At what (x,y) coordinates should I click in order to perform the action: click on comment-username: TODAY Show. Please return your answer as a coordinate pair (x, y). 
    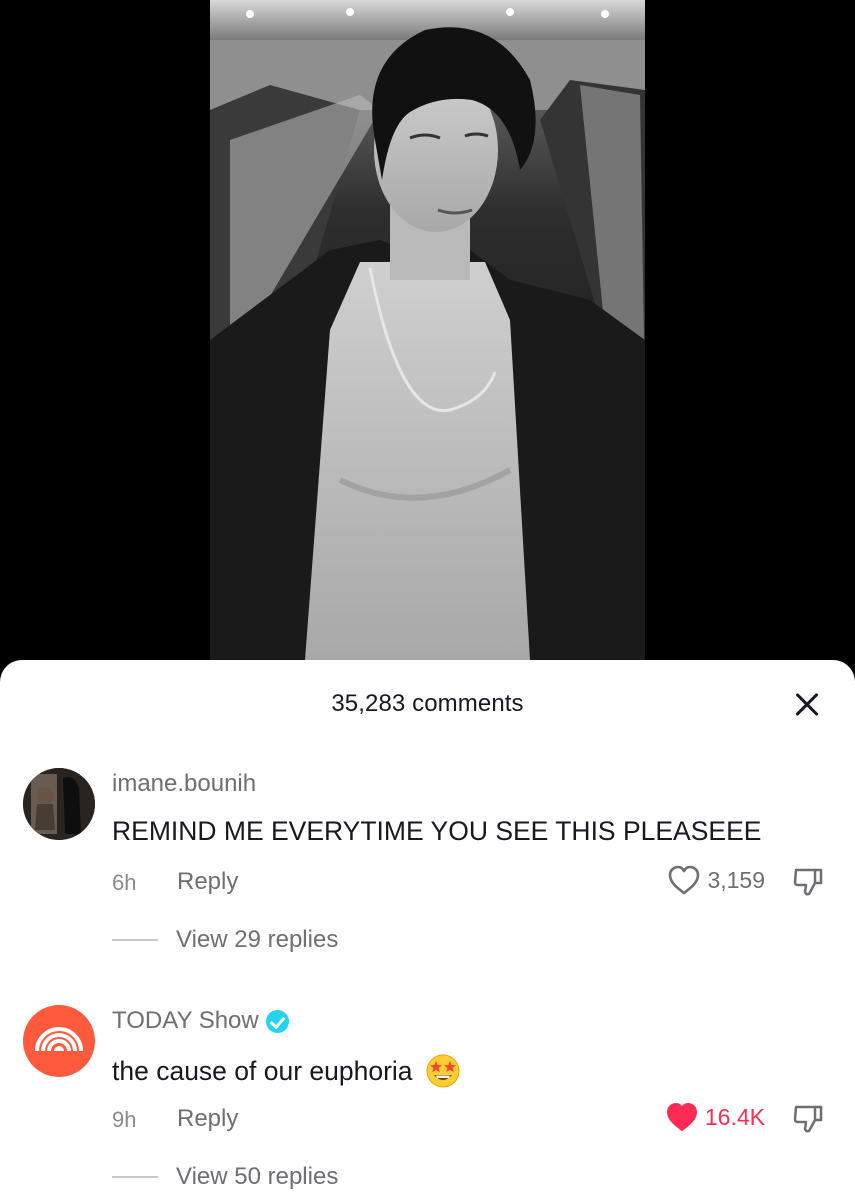
    Looking at the image, I should click on (200, 1021).